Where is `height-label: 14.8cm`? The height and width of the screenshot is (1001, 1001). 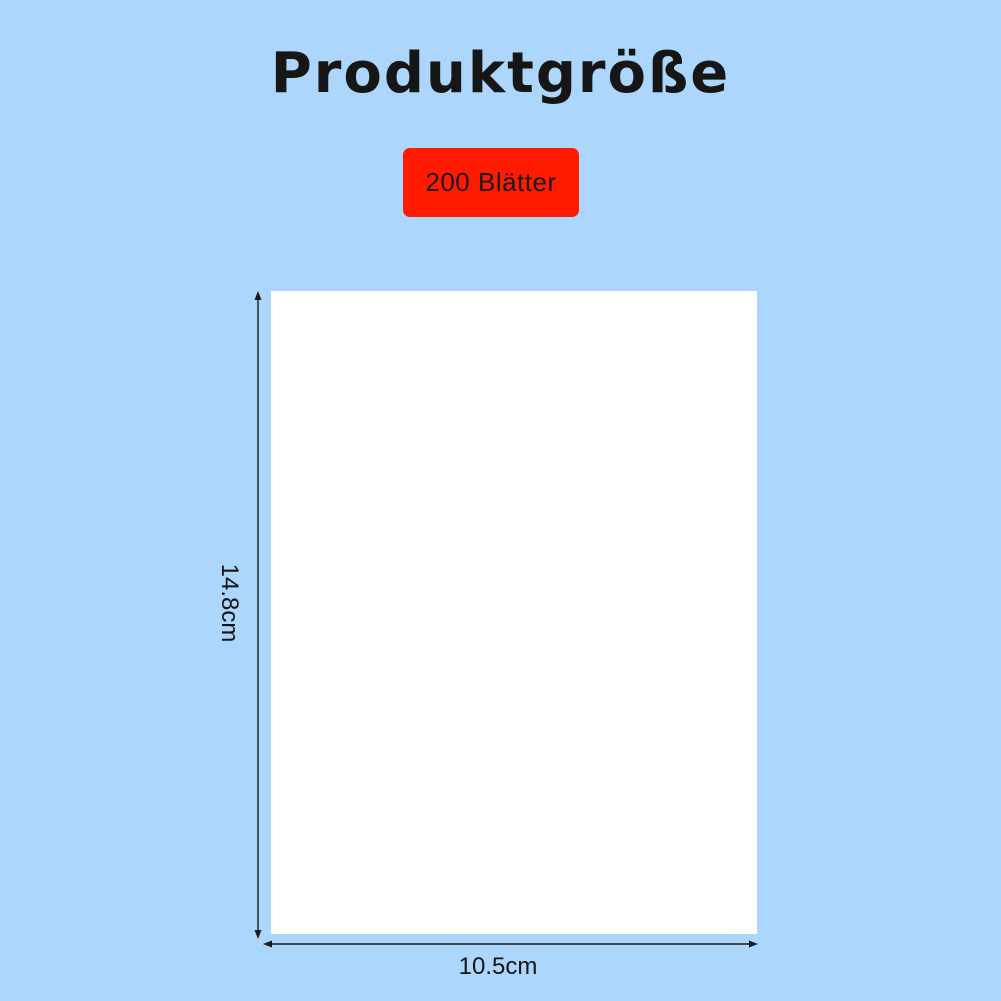
height-label: 14.8cm is located at coordinates (229, 603).